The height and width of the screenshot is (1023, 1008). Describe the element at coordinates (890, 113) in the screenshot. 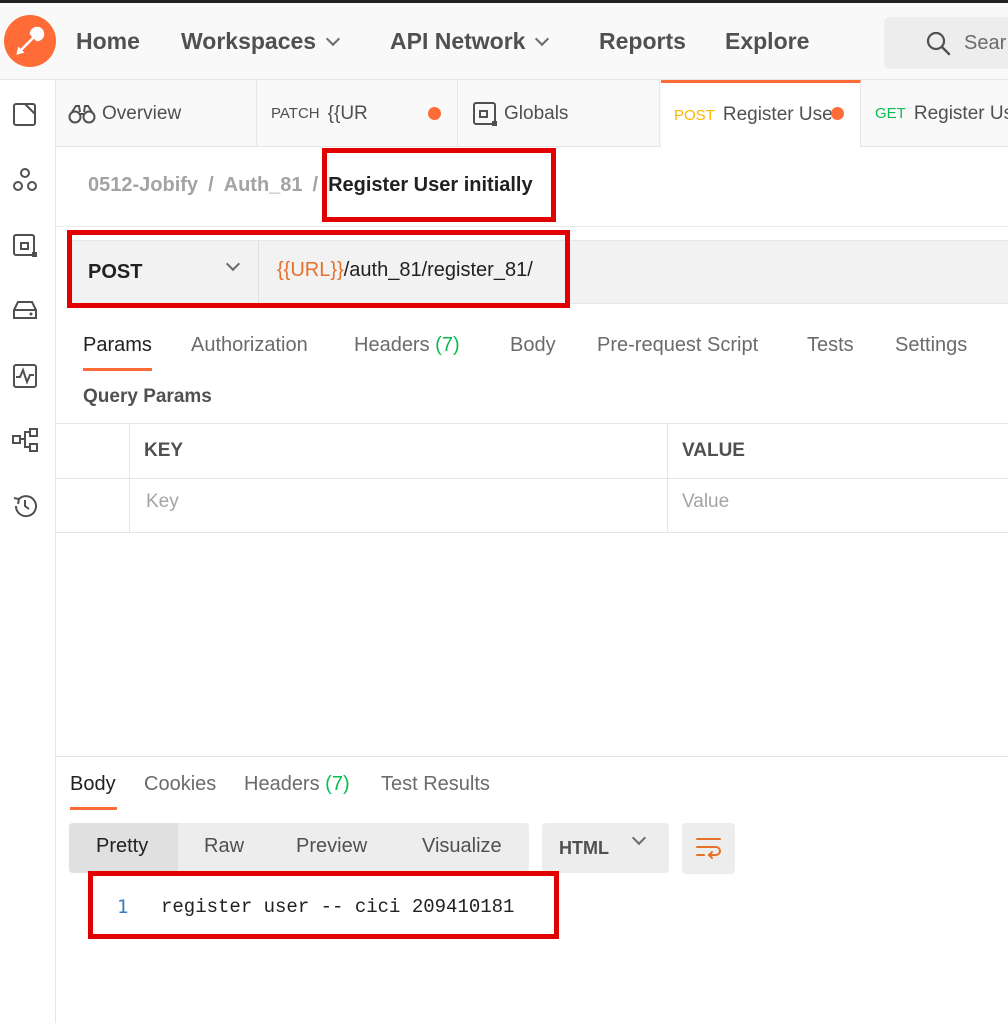

I see `method-label: GET` at that location.